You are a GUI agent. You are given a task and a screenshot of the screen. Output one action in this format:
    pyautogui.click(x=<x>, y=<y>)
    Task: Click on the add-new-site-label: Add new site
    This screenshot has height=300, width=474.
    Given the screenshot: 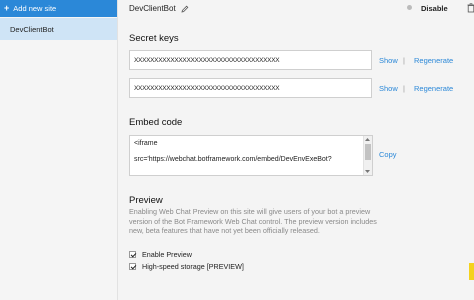 What is the action you would take?
    pyautogui.click(x=35, y=8)
    